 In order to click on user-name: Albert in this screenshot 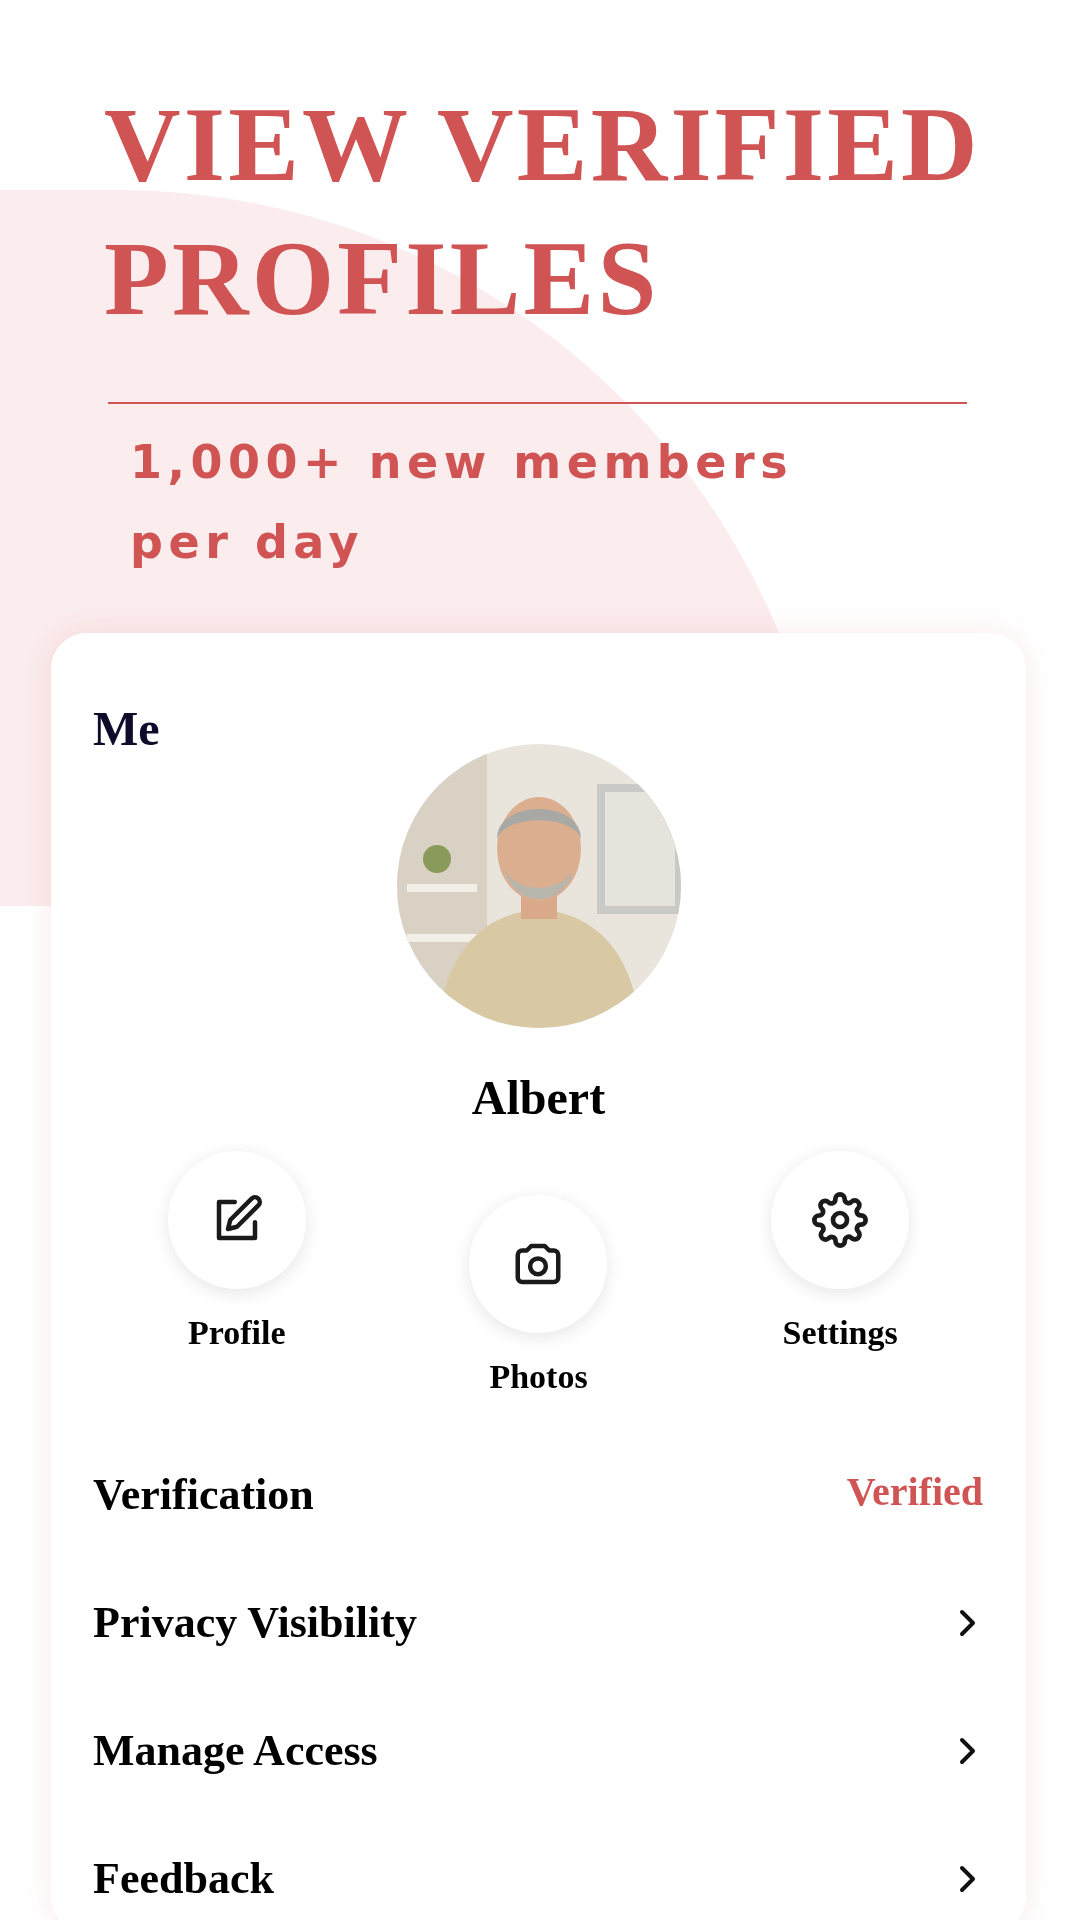, I will do `click(538, 1097)`.